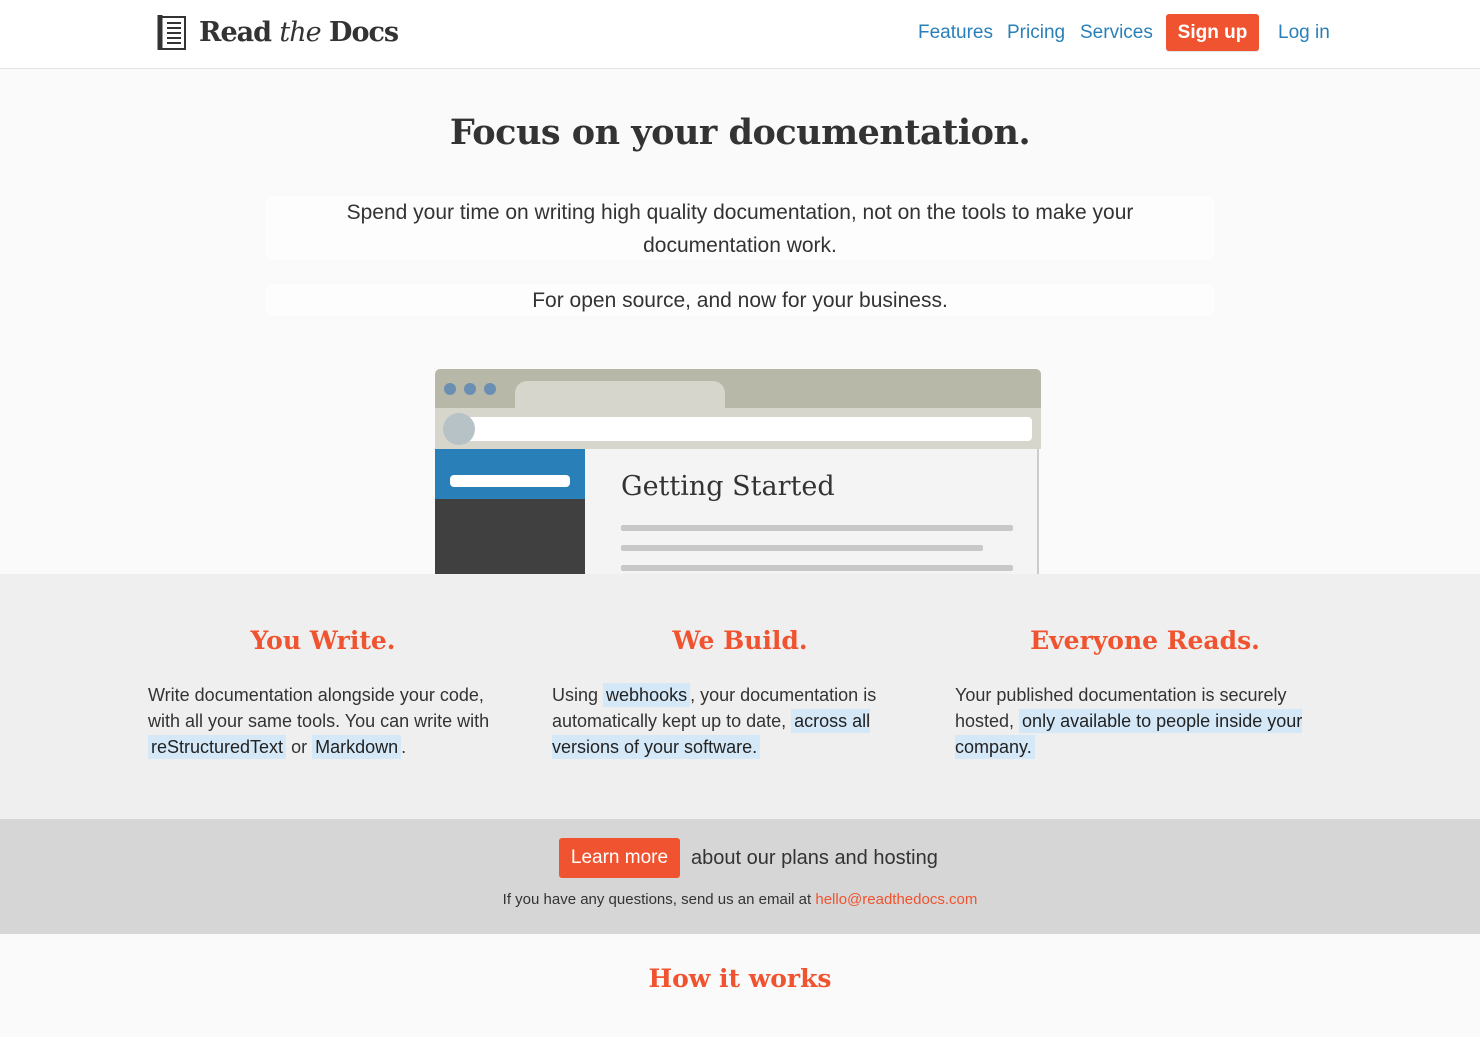 This screenshot has width=1480, height=1037. What do you see at coordinates (1036, 33) in the screenshot?
I see `nav-pricing-link: Pricing` at bounding box center [1036, 33].